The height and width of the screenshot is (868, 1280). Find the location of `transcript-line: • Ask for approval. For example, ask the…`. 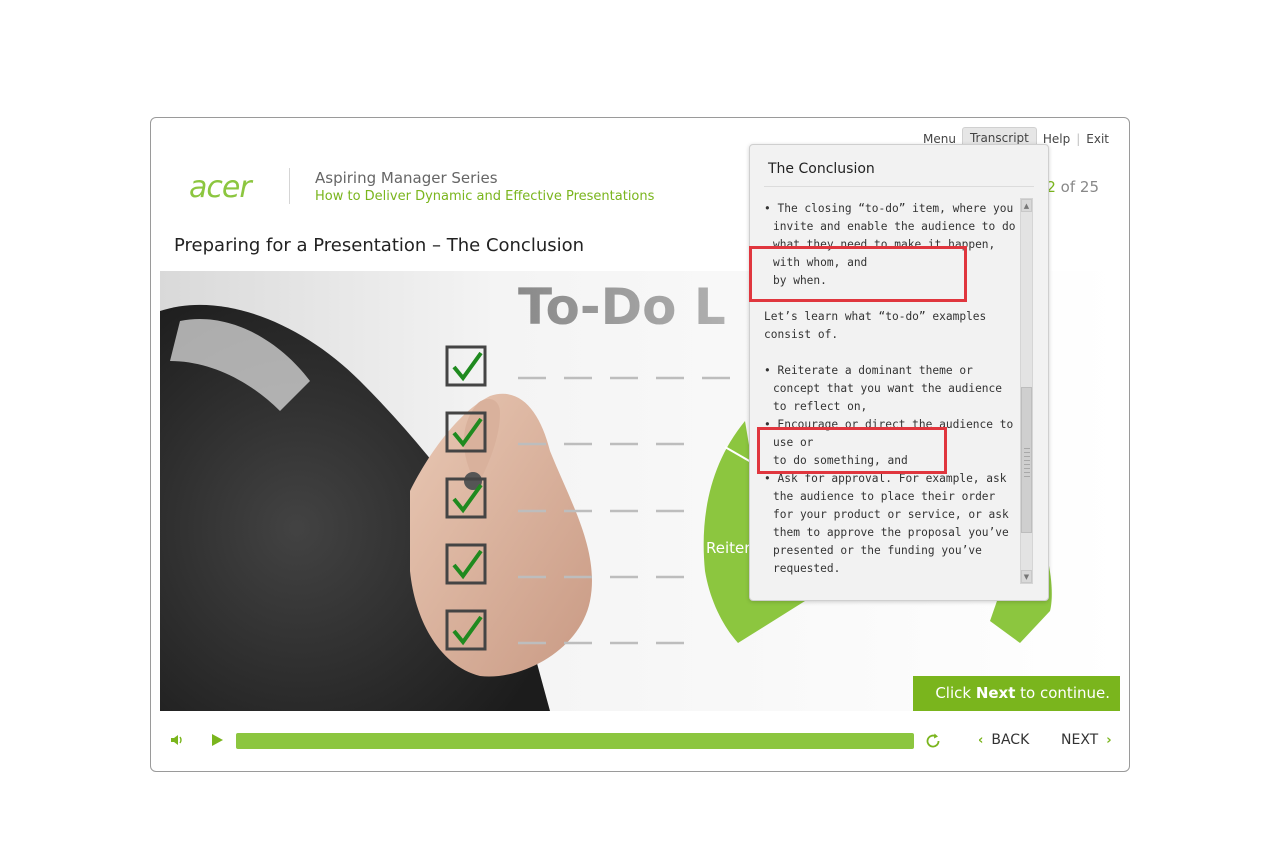

transcript-line: • Ask for approval. For example, ask the… is located at coordinates (886, 523).